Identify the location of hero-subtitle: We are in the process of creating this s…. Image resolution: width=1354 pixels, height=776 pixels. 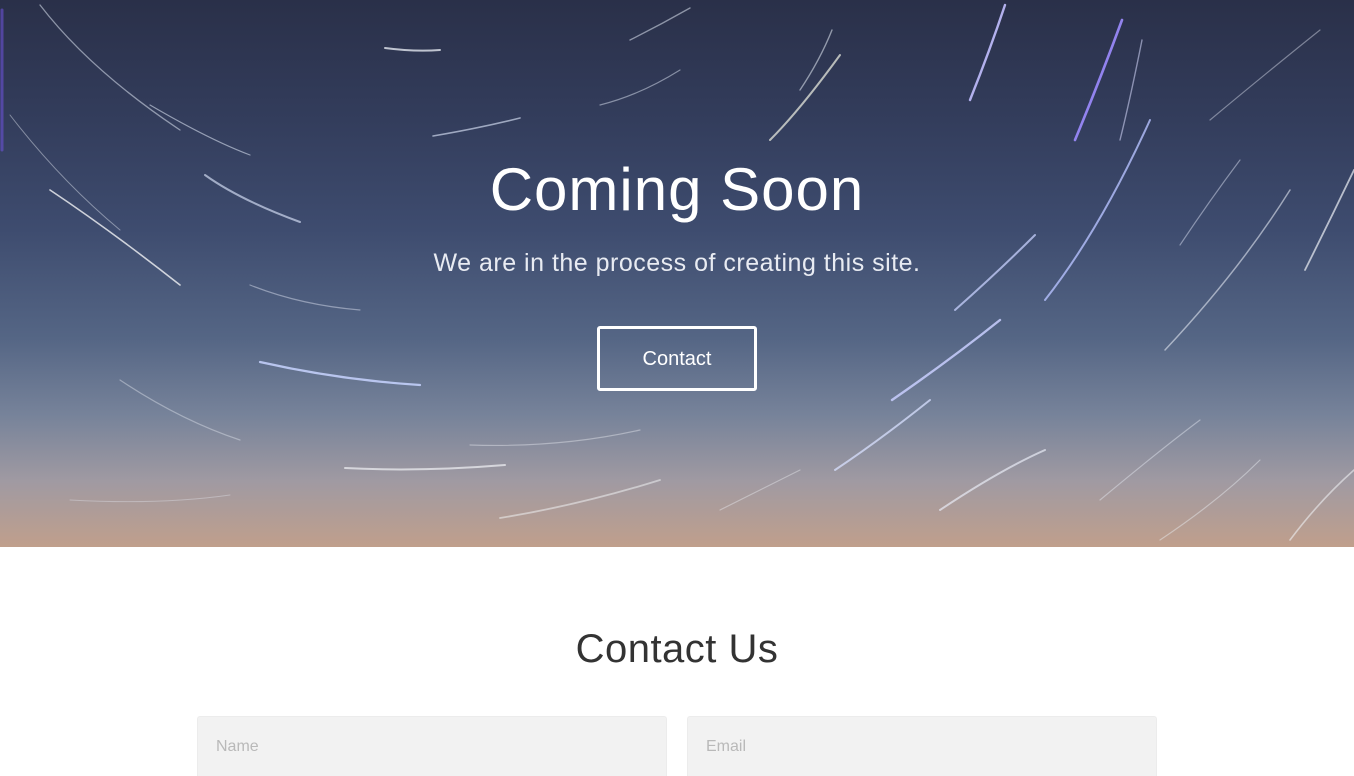
(677, 263).